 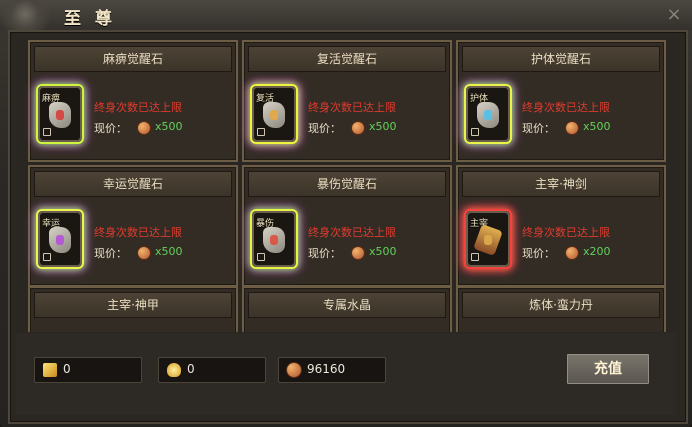 I want to click on gold-bar-balance: 0, so click(x=88, y=370).